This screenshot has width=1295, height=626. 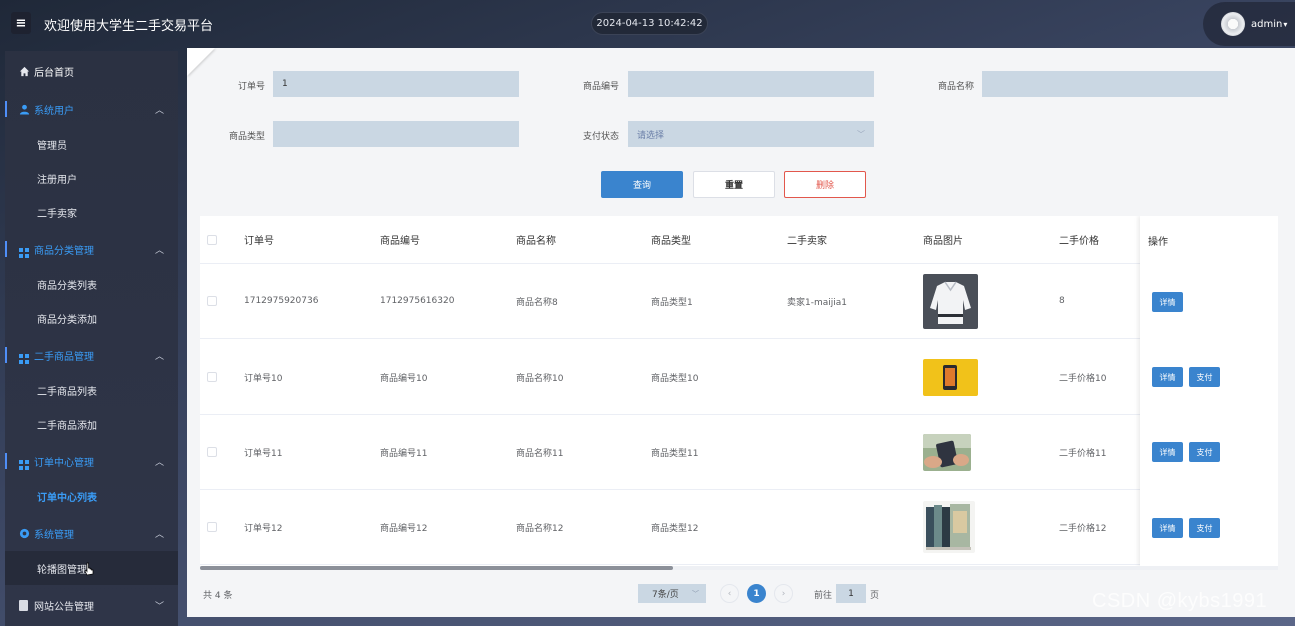 I want to click on chevron-down-icon: ﹀, so click(x=861, y=134).